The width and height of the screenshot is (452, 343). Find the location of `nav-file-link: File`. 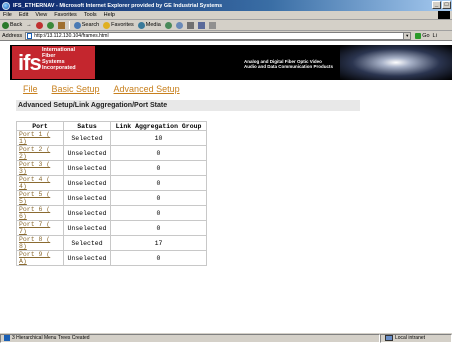

nav-file-link: File is located at coordinates (30, 89).